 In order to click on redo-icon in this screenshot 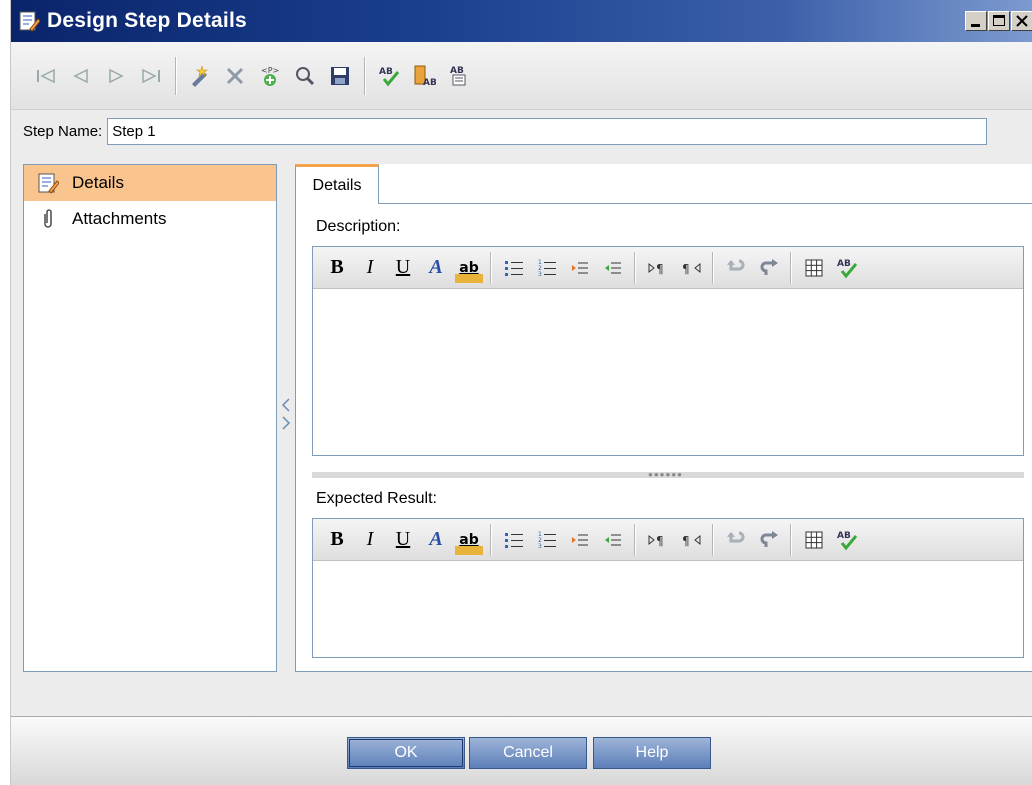, I will do `click(769, 266)`.